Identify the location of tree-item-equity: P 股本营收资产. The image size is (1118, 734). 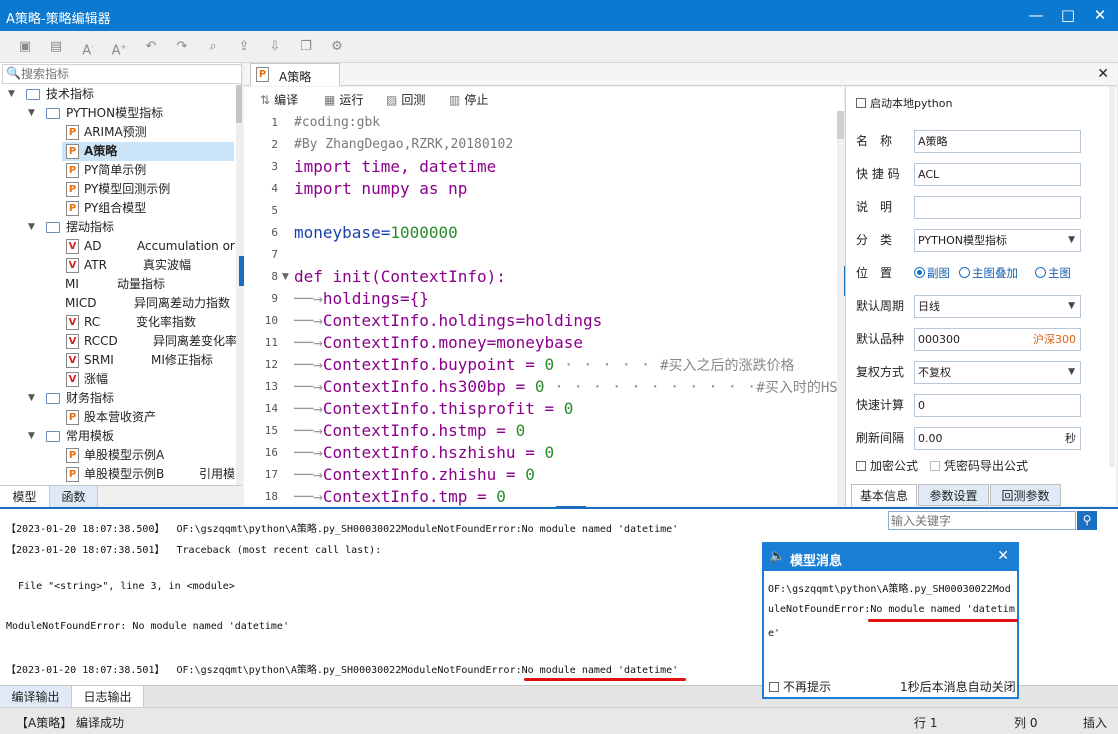
(118, 417).